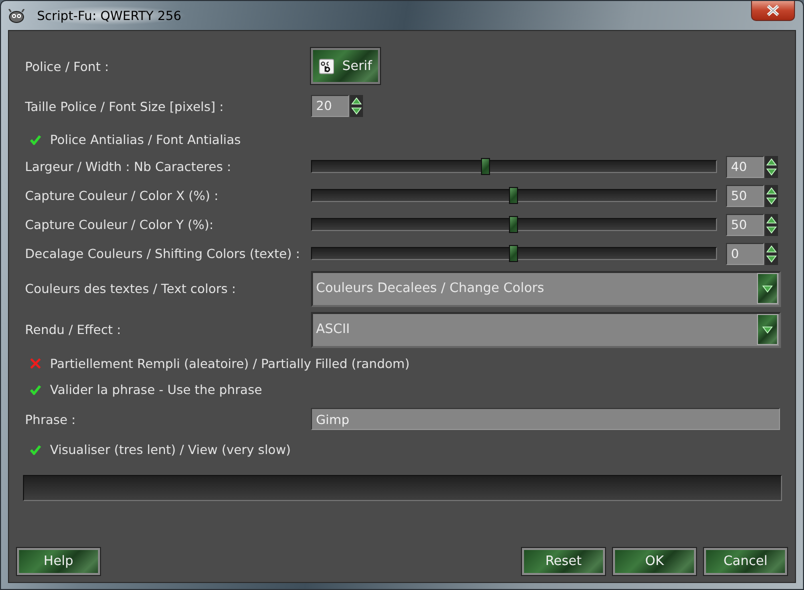 The height and width of the screenshot is (590, 804). Describe the element at coordinates (654, 561) in the screenshot. I see `dialog-button: OK` at that location.